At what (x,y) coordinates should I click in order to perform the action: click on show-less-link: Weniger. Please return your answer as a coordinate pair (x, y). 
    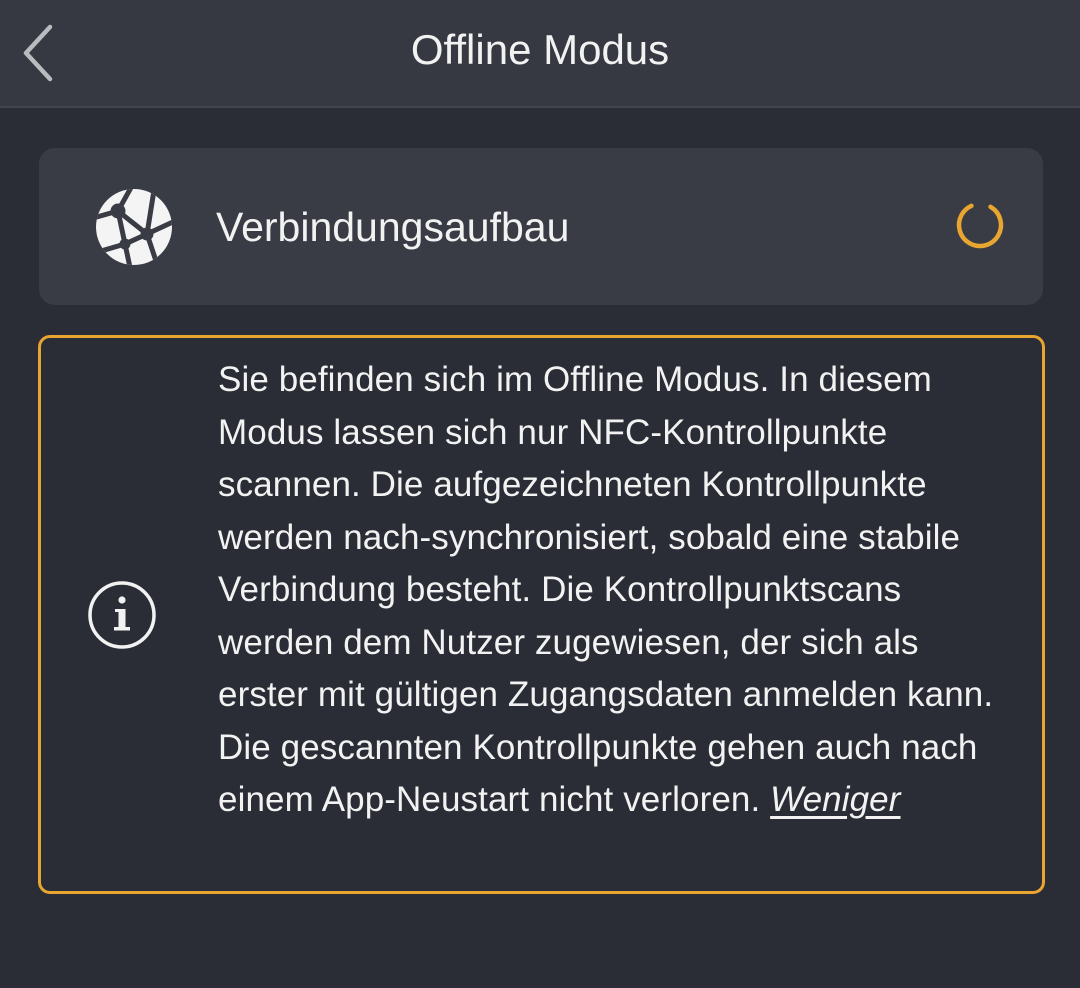
    Looking at the image, I should click on (835, 799).